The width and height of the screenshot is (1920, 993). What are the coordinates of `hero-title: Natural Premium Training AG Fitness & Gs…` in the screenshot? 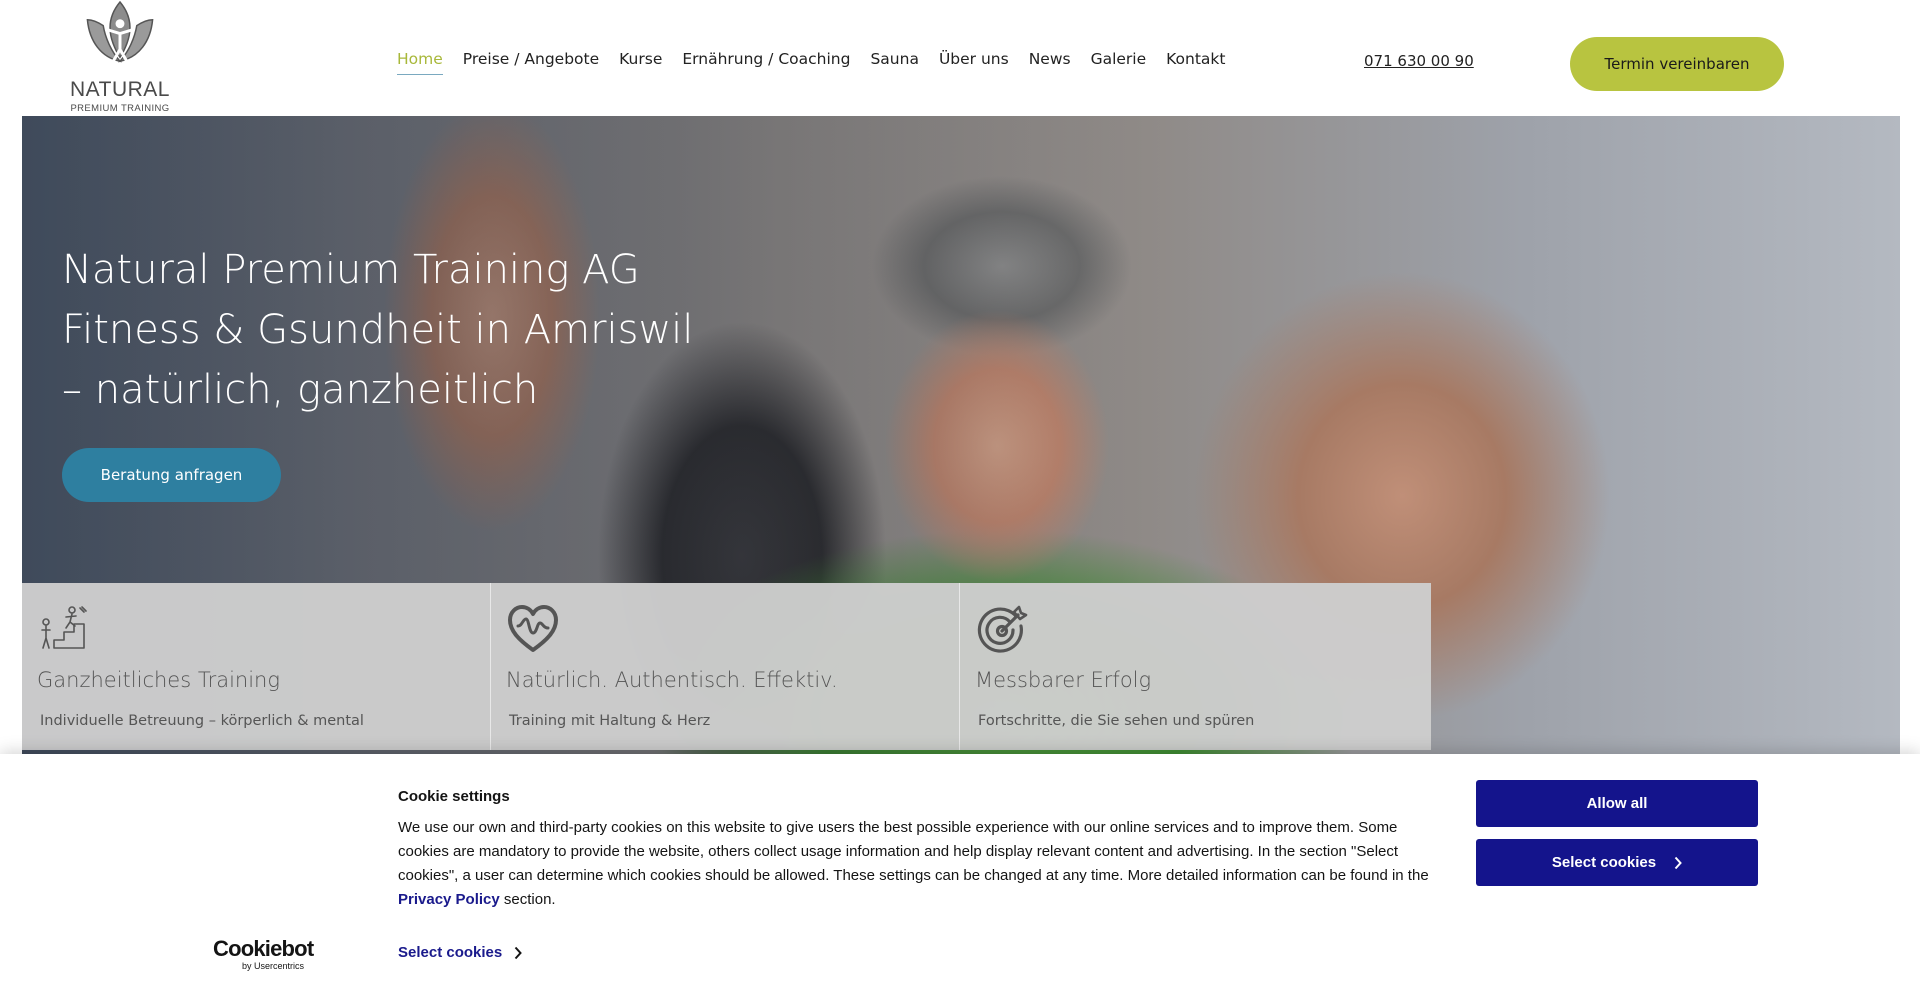 It's located at (422, 330).